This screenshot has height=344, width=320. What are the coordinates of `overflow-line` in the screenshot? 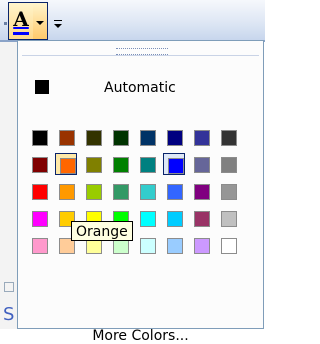 It's located at (58, 20).